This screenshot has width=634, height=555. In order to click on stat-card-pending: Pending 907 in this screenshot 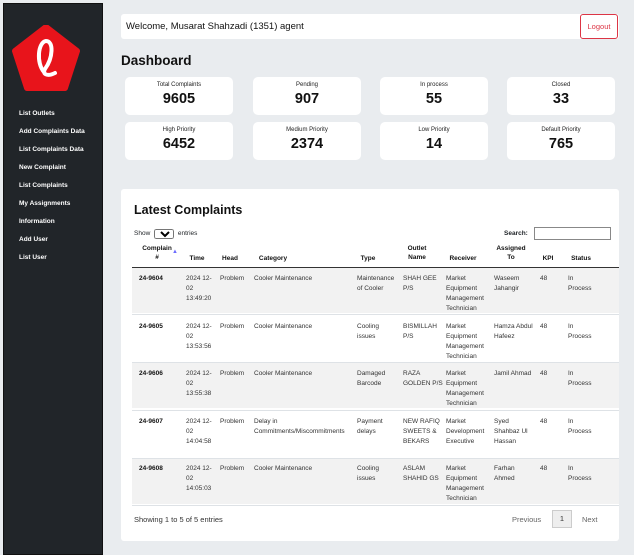, I will do `click(307, 96)`.